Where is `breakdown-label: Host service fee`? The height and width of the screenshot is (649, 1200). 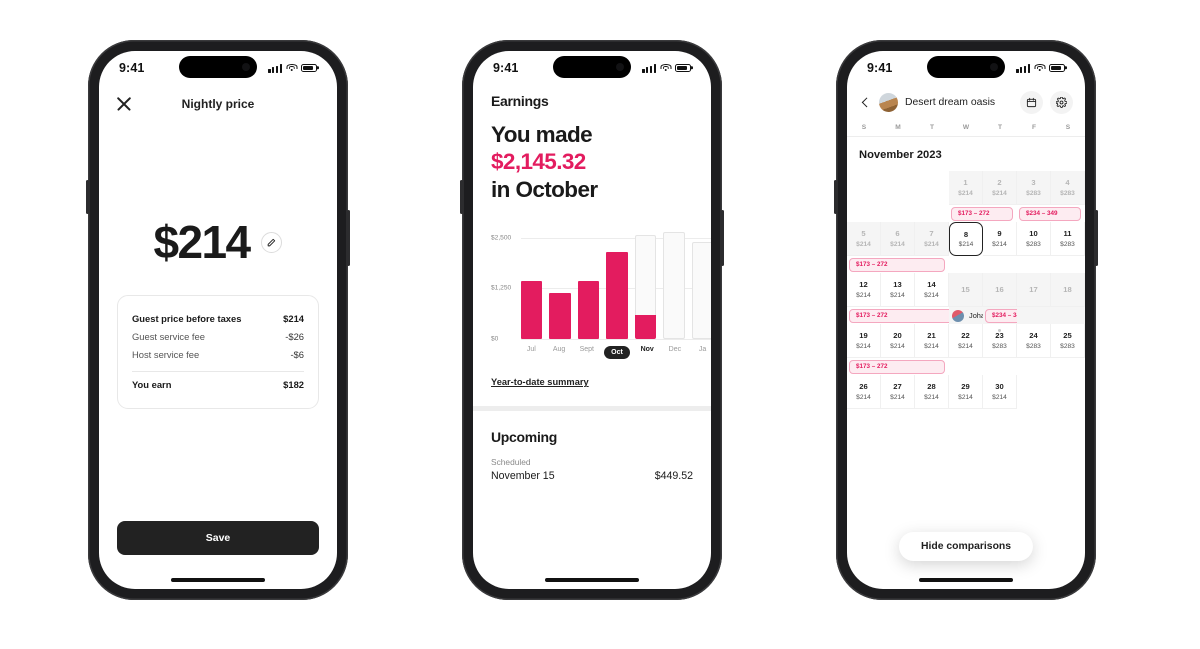 breakdown-label: Host service fee is located at coordinates (166, 354).